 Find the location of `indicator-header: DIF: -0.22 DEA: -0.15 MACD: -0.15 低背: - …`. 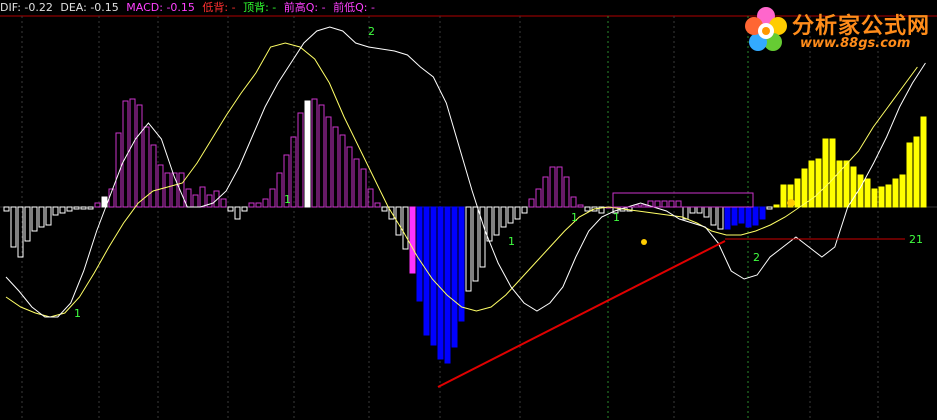

indicator-header: DIF: -0.22 DEA: -0.15 MACD: -0.15 低背: - … is located at coordinates (360, 8).